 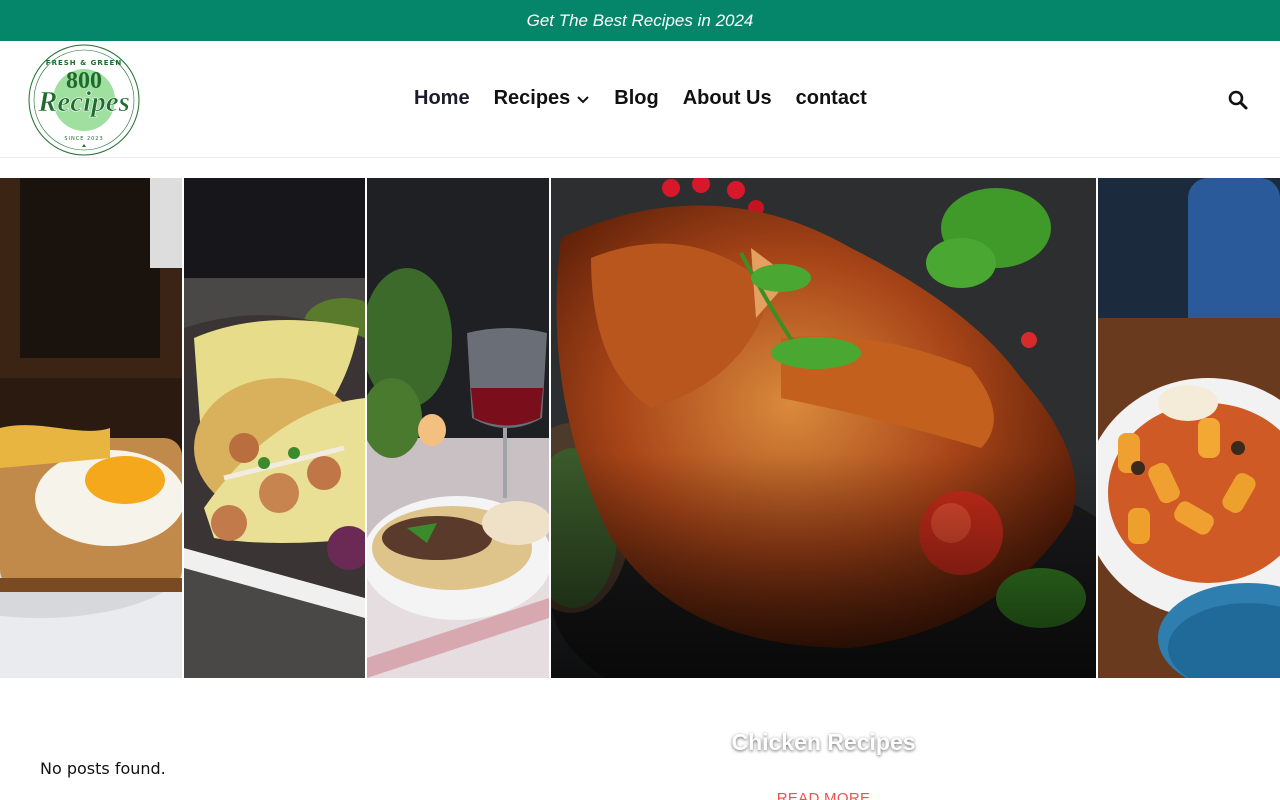 I want to click on slide-breakfast, so click(x=91, y=428).